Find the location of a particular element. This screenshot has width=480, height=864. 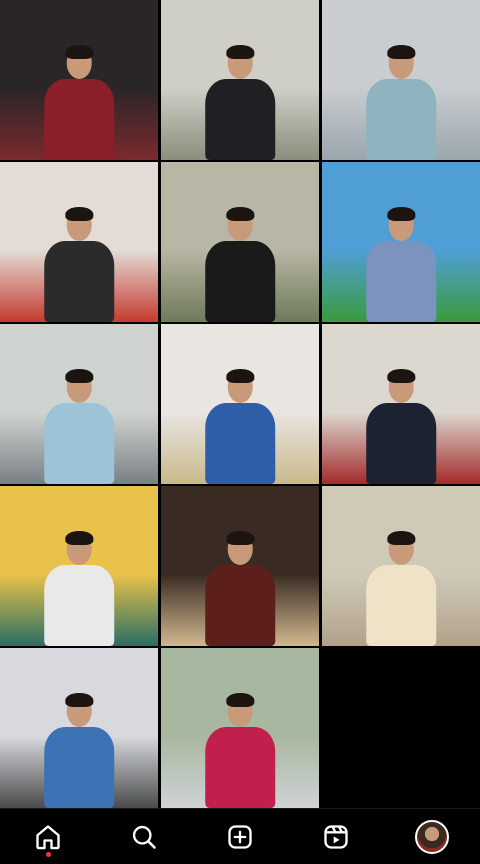

nav-profile-button is located at coordinates (432, 837).